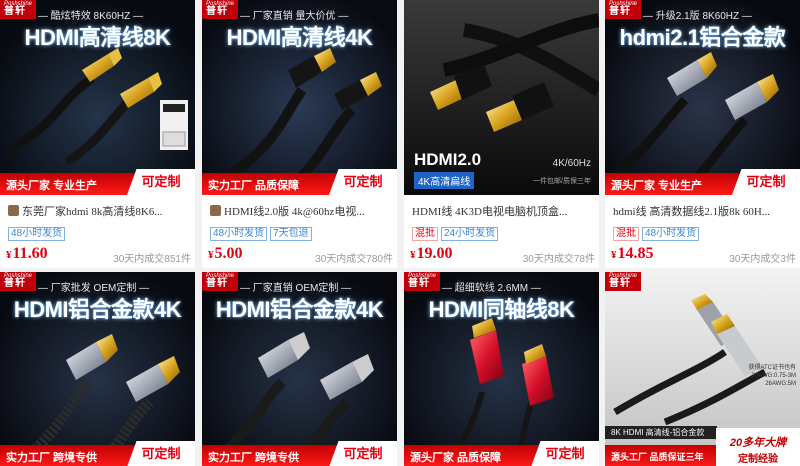  Describe the element at coordinates (456, 458) in the screenshot. I see `footer-slogan: 源头厂家 品质保障` at that location.